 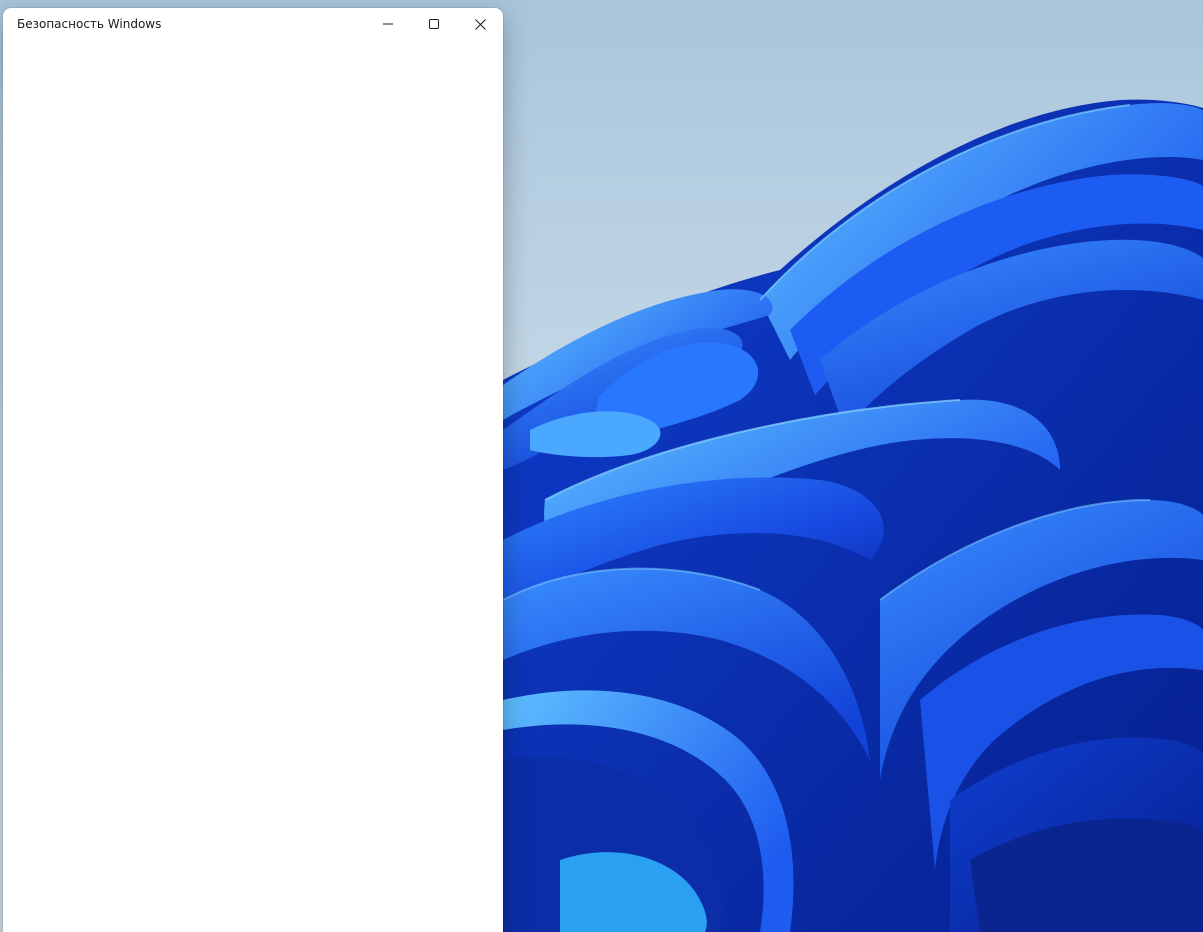 I want to click on window-title: Безопасность Windows, so click(x=89, y=24).